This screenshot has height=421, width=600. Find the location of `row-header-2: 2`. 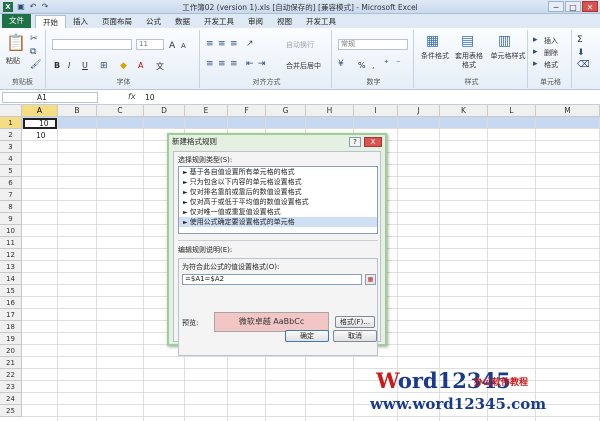

row-header-2: 2 is located at coordinates (11, 135).